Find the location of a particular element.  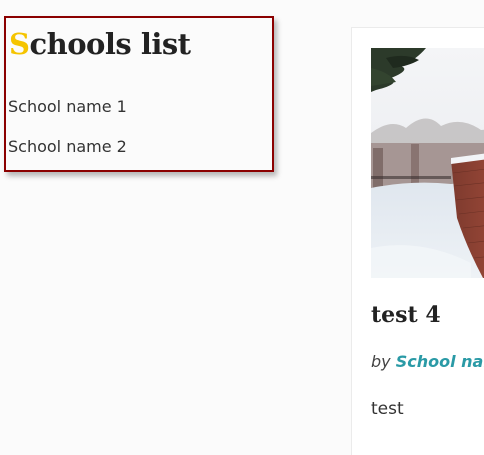

schools-list-title: Schools list is located at coordinates (100, 44).